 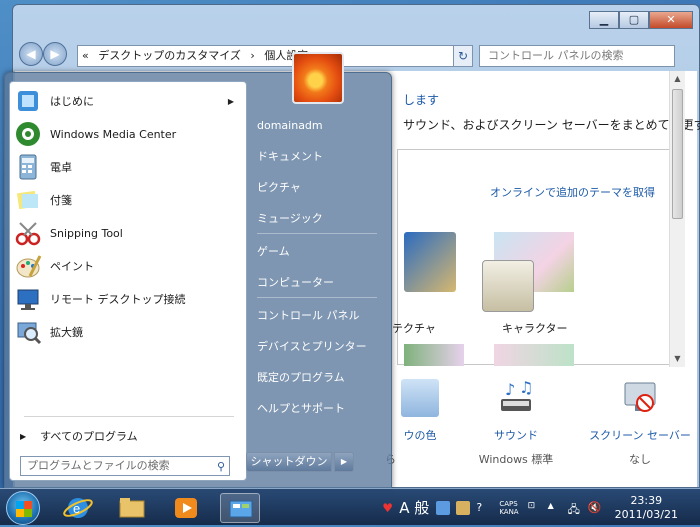 What do you see at coordinates (317, 297) in the screenshot?
I see `divider` at bounding box center [317, 297].